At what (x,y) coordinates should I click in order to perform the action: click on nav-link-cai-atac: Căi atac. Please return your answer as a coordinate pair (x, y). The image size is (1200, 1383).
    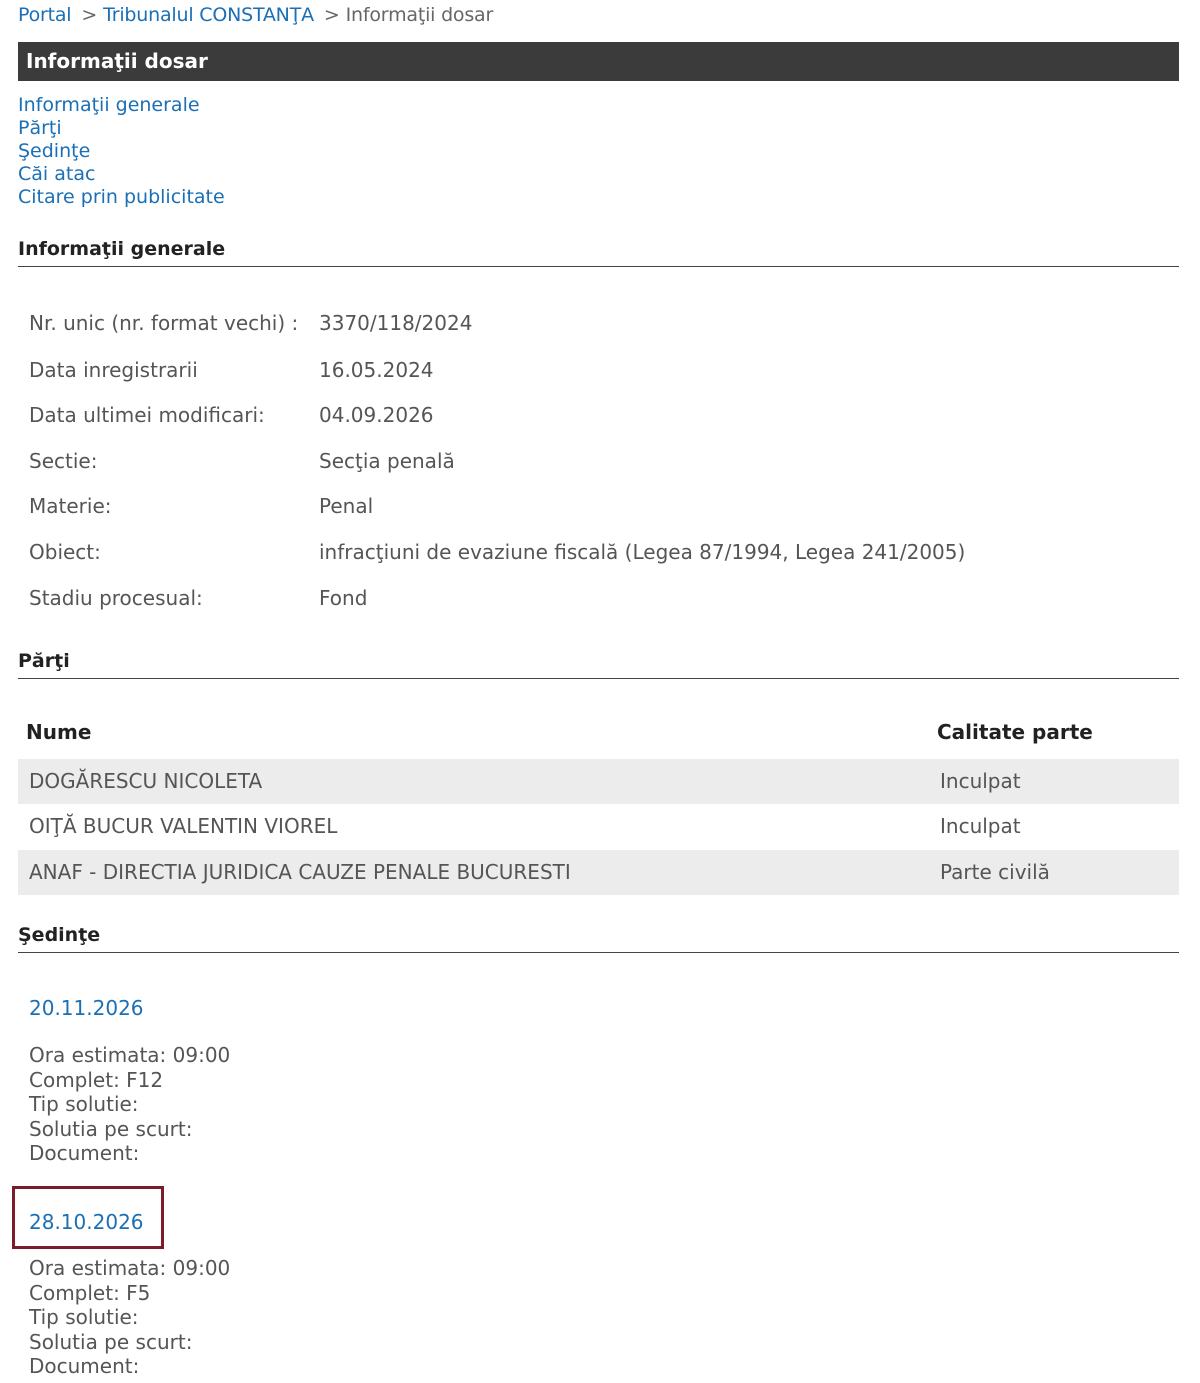
    Looking at the image, I should click on (121, 174).